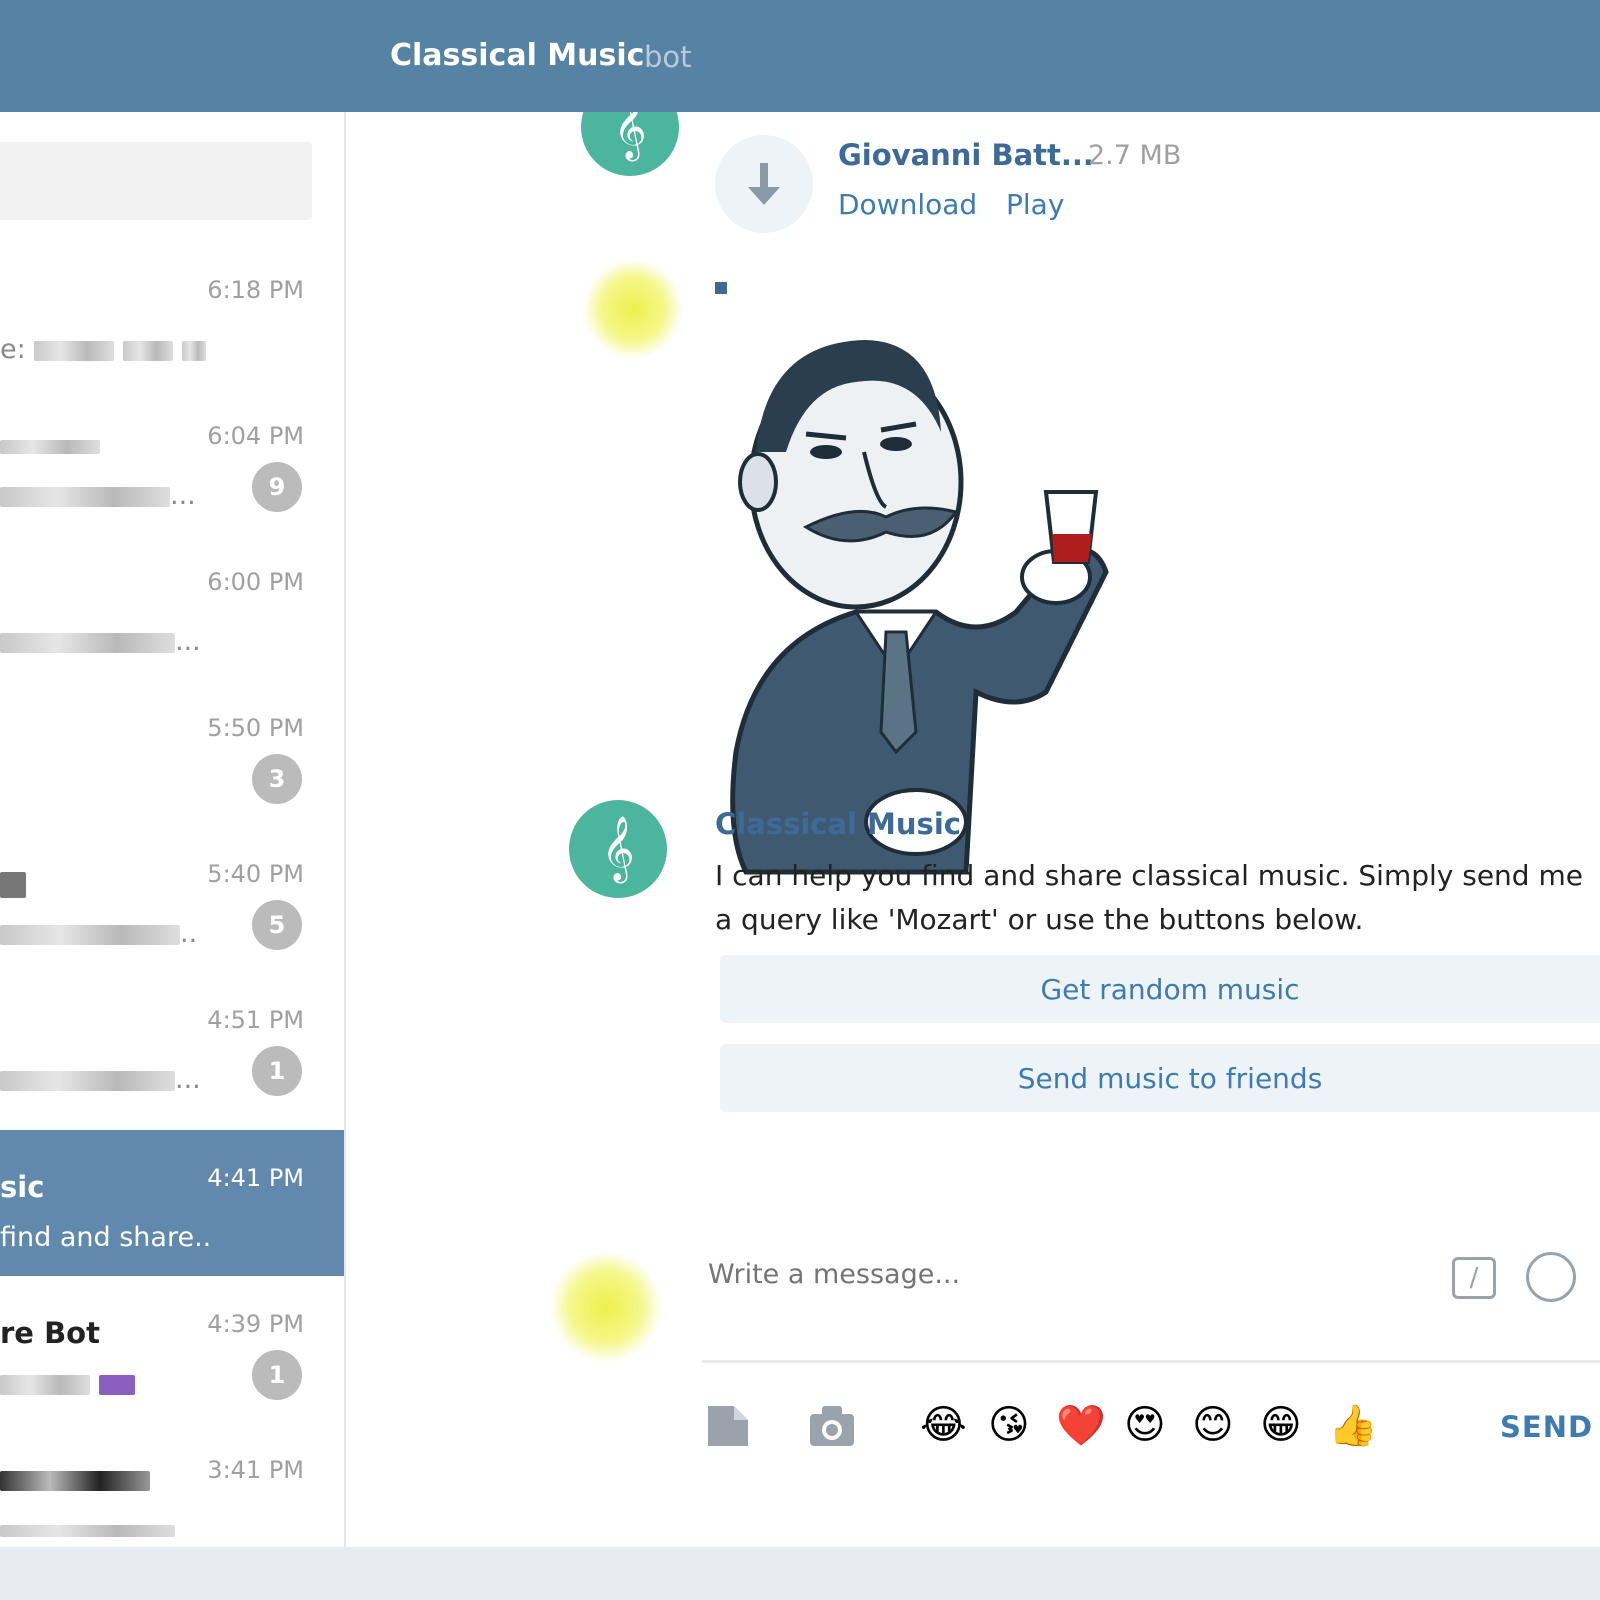 This screenshot has width=1600, height=1600. I want to click on chat-title: Classical Music, so click(517, 55).